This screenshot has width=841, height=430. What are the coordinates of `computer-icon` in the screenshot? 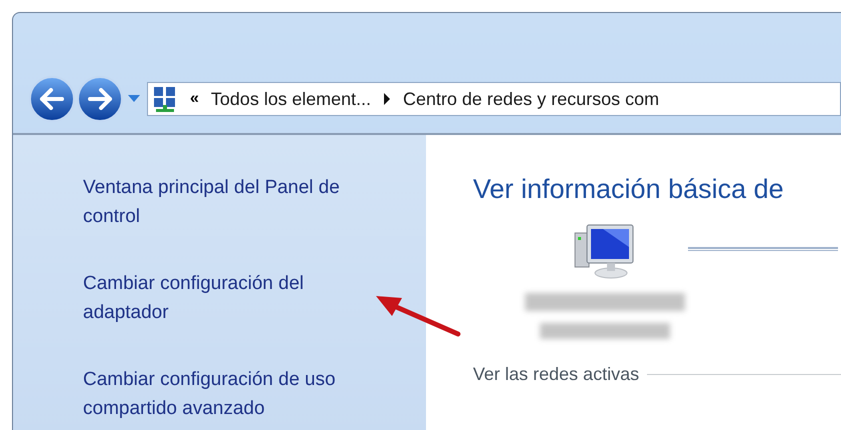 It's located at (604, 251).